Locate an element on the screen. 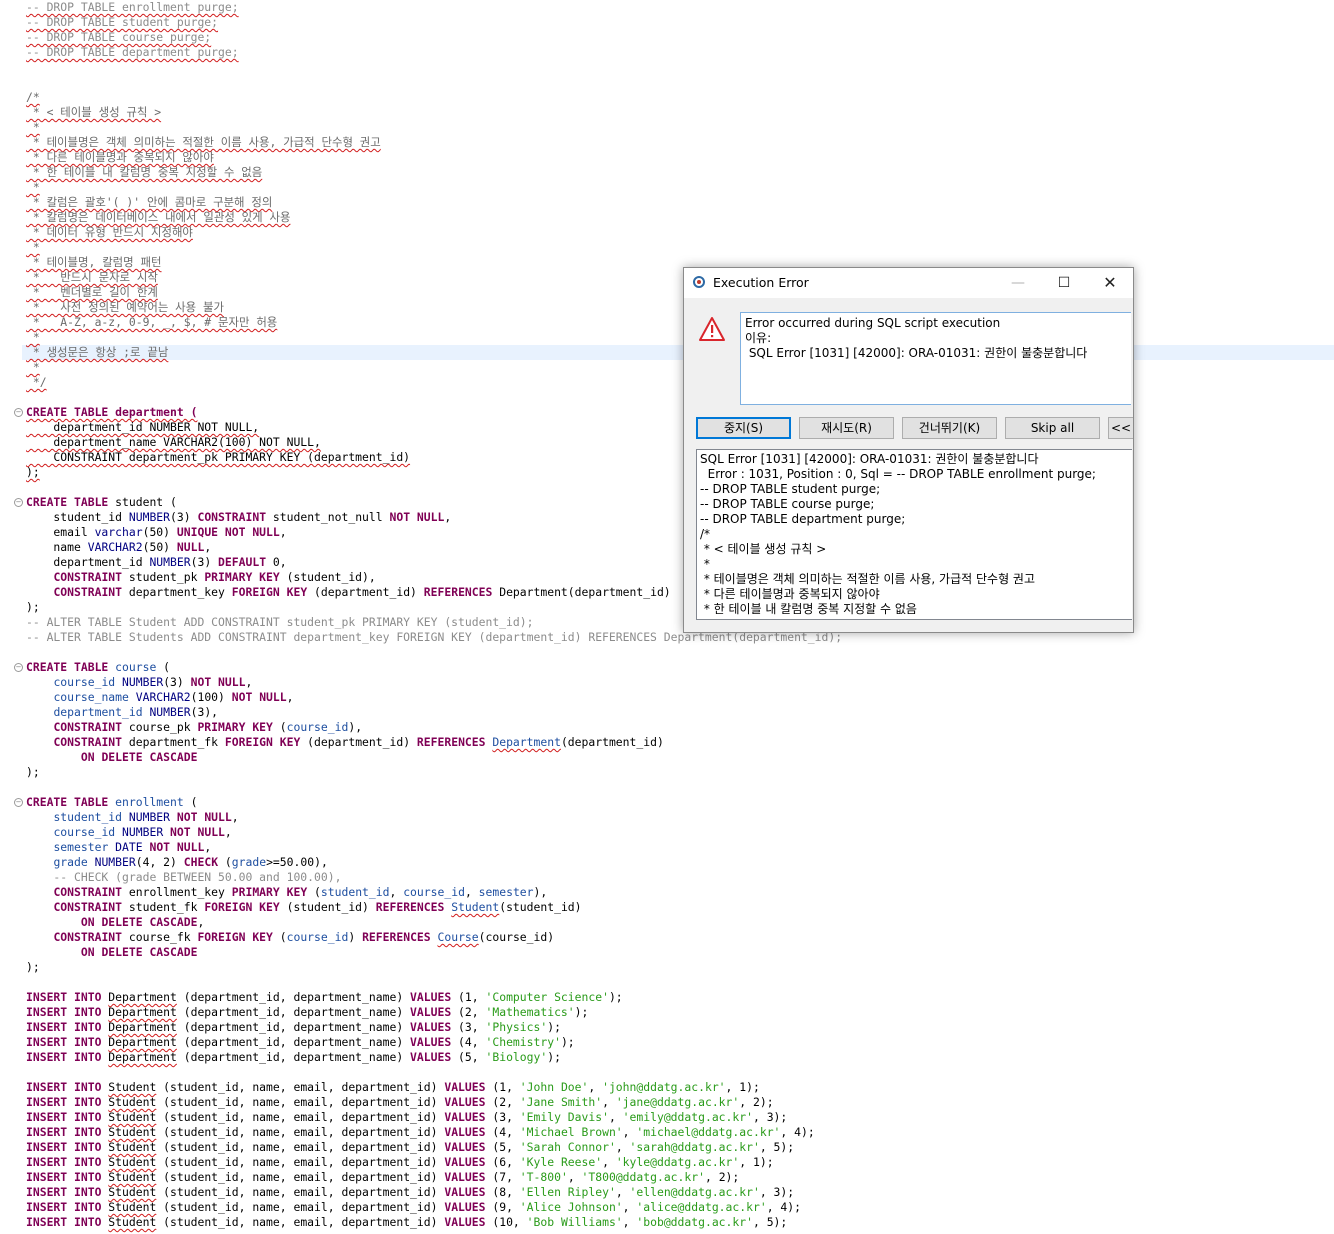 Image resolution: width=1334 pixels, height=1234 pixels. detail-line: * < 테이블 생성 규칙 > is located at coordinates (763, 549).